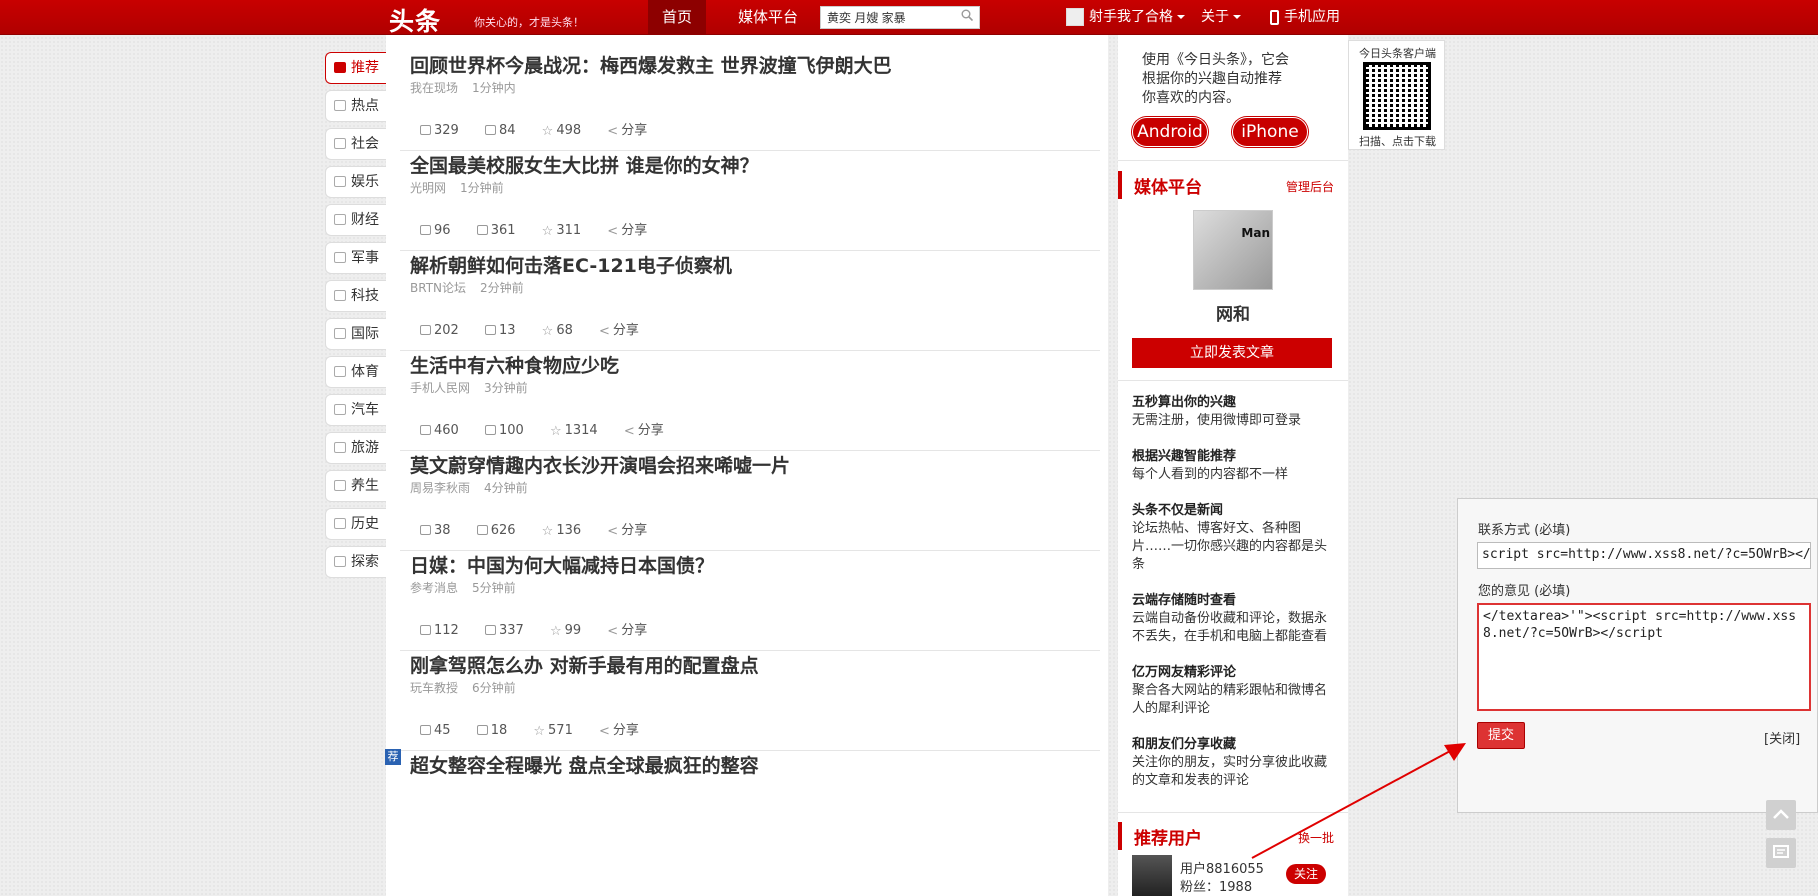  What do you see at coordinates (584, 664) in the screenshot?
I see `article-title: 刚拿驾照怎么办 对新手最有用的配置盘点` at bounding box center [584, 664].